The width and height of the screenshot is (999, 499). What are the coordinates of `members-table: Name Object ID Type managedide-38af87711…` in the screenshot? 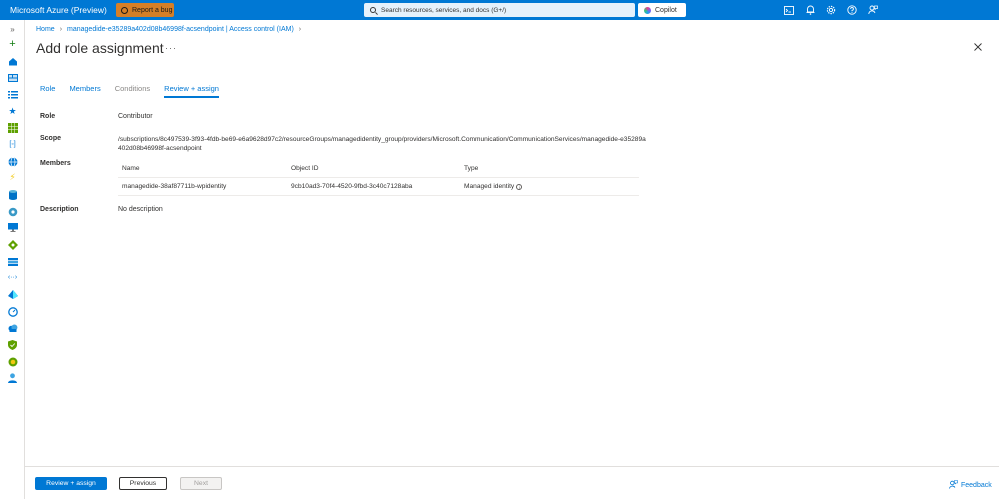 It's located at (378, 178).